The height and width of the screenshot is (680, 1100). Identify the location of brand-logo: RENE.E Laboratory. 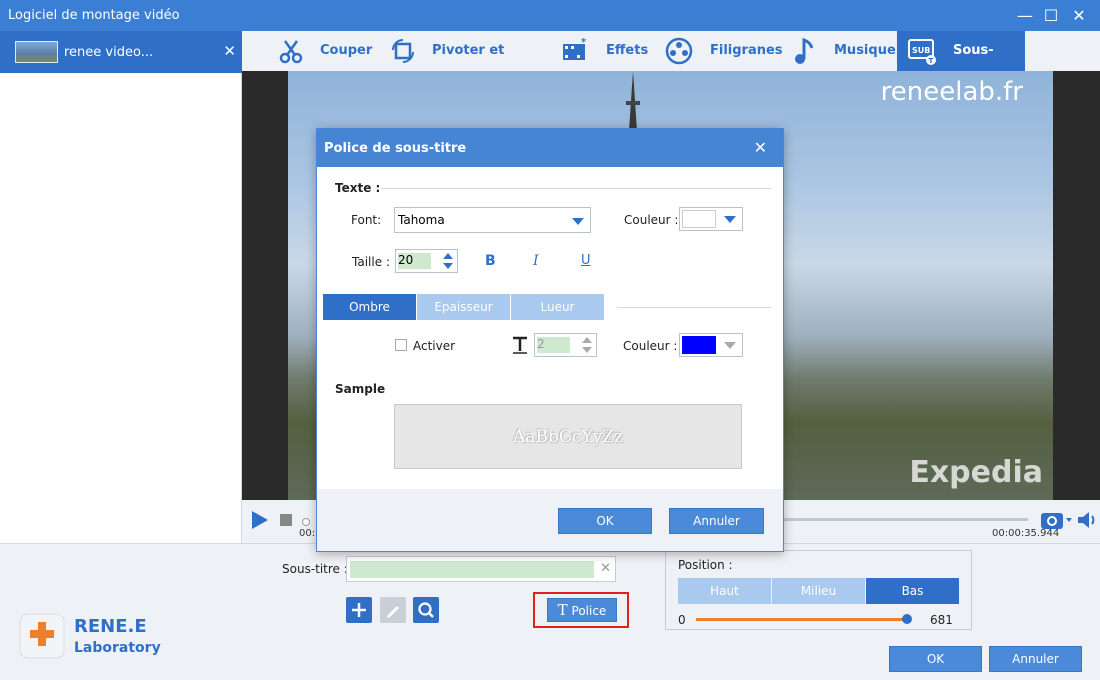
(91, 638).